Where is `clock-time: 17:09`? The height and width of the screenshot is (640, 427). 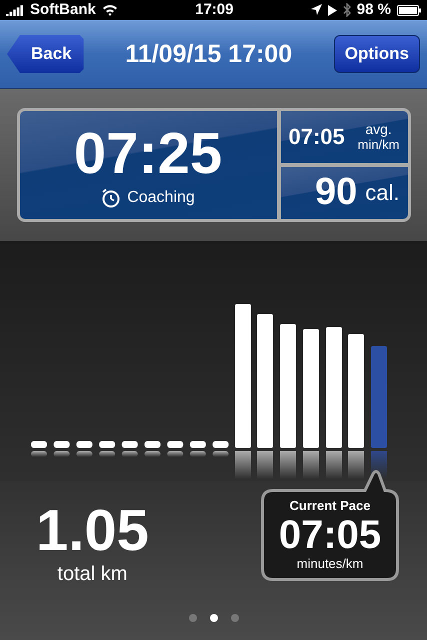
clock-time: 17:09 is located at coordinates (214, 10).